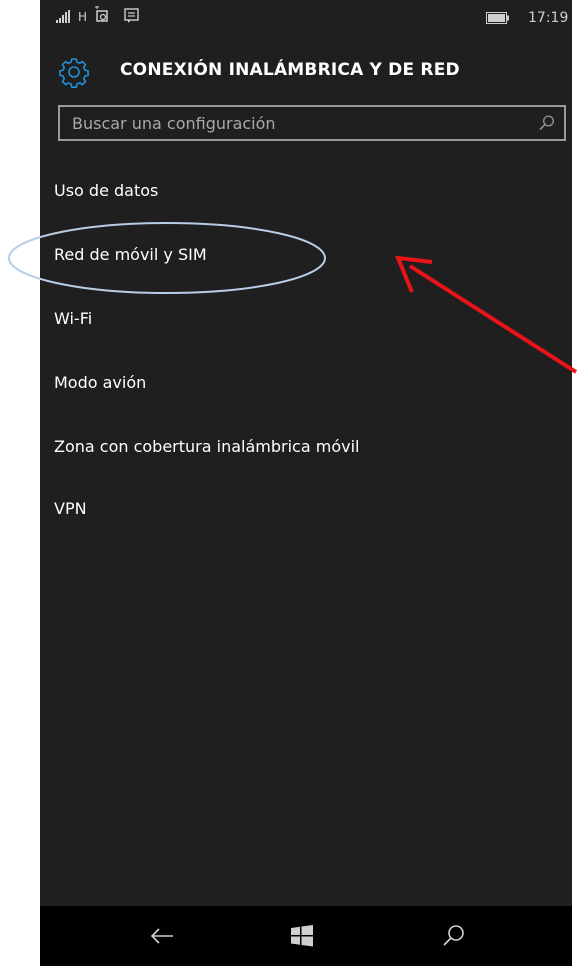 The width and height of the screenshot is (577, 966). What do you see at coordinates (74, 74) in the screenshot?
I see `gear-icon` at bounding box center [74, 74].